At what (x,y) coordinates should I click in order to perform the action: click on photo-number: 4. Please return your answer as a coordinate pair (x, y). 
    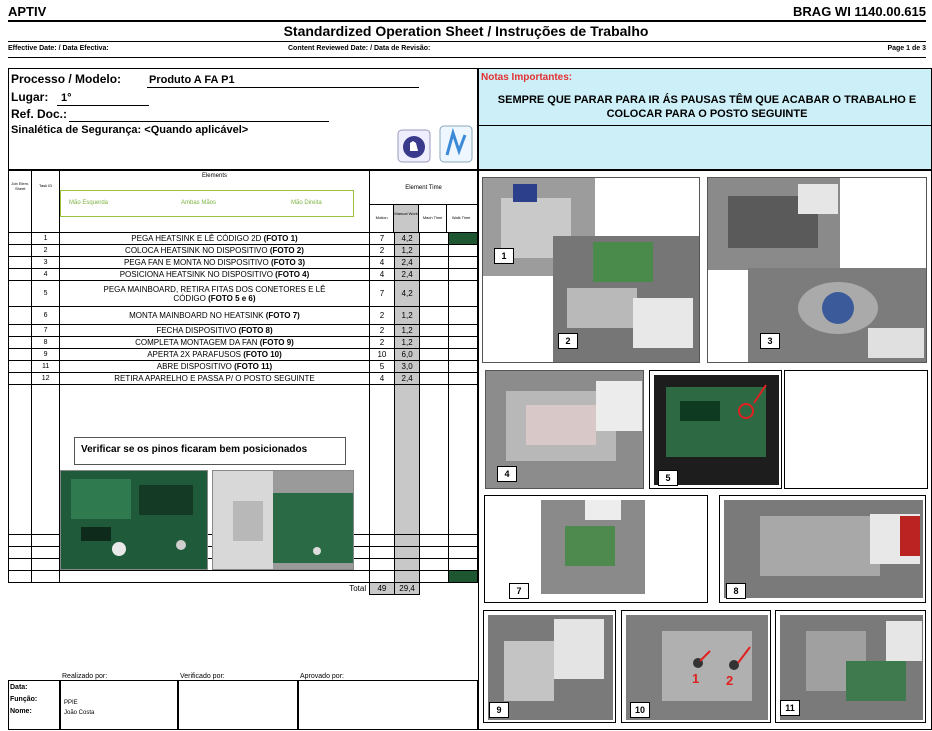
    Looking at the image, I should click on (507, 474).